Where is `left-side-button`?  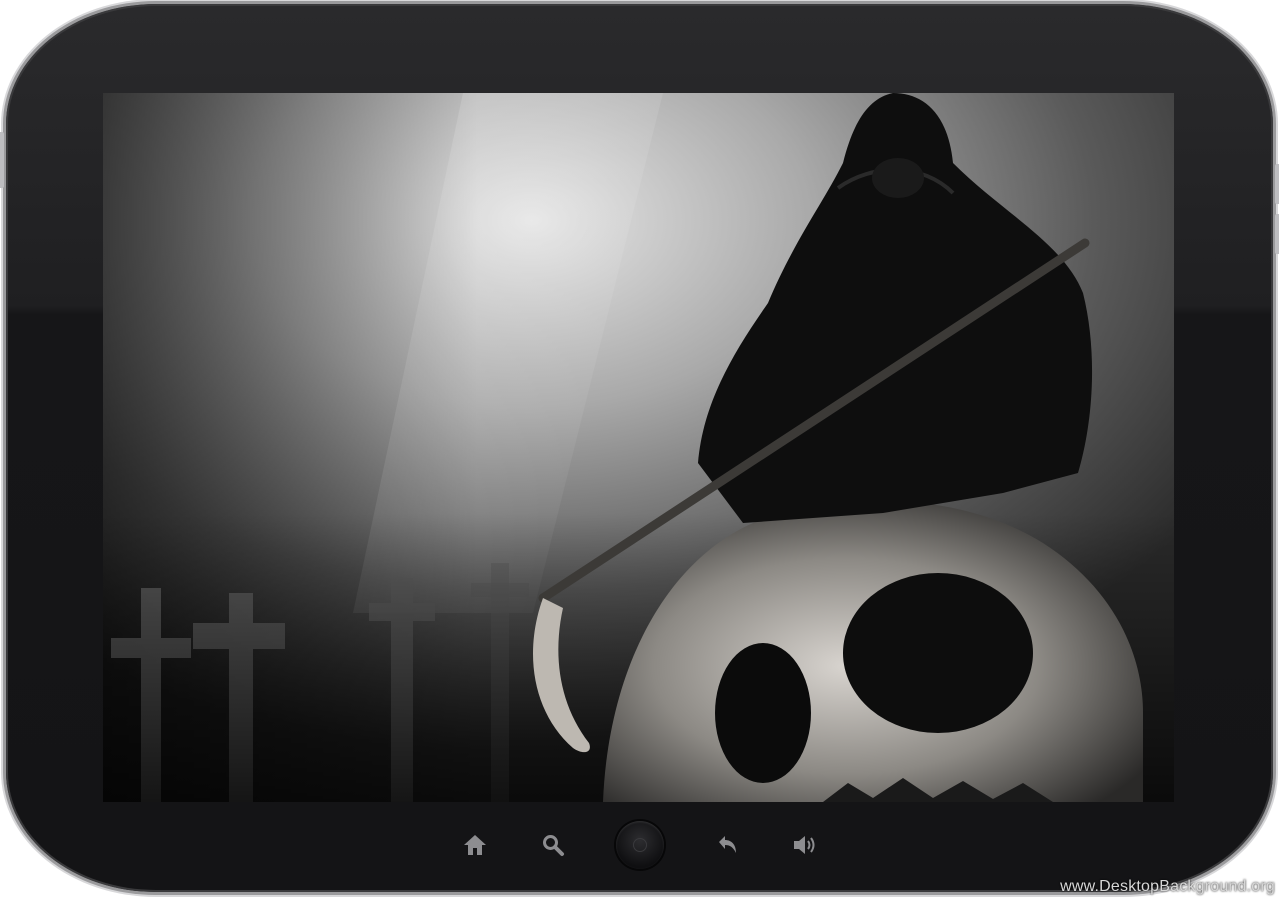
left-side-button is located at coordinates (2, 160).